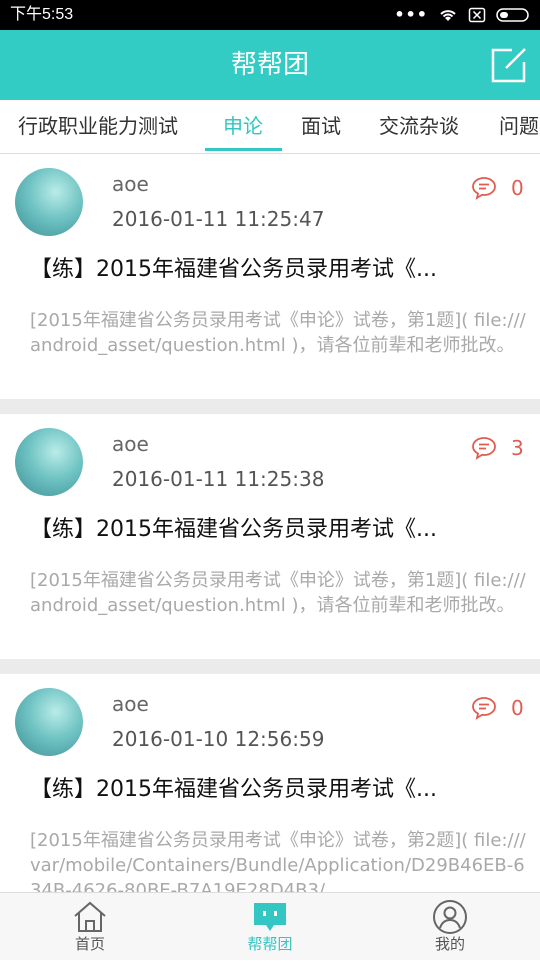 The width and height of the screenshot is (540, 961). What do you see at coordinates (270, 127) in the screenshot?
I see `category-tabs: 行政职业能力测试 申论 面试 交流杂谈 问题` at bounding box center [270, 127].